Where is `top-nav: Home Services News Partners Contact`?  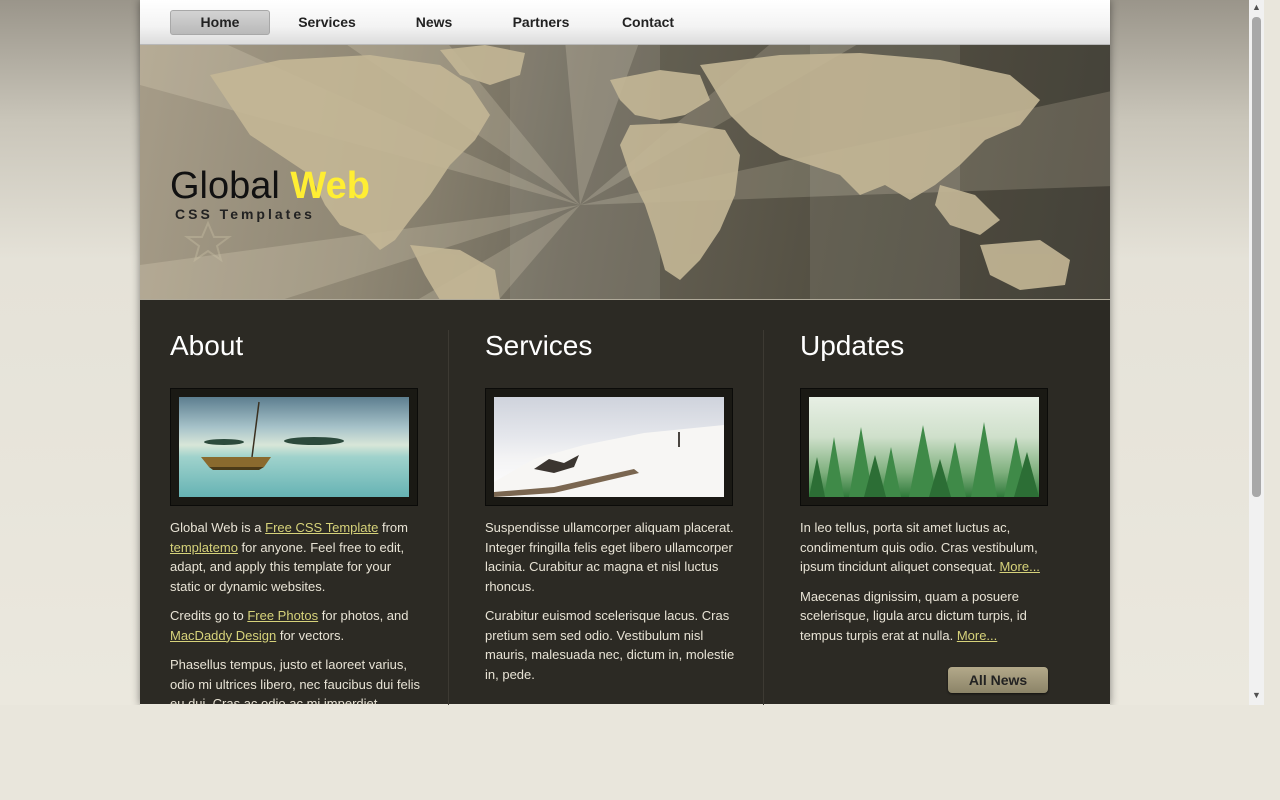 top-nav: Home Services News Partners Contact is located at coordinates (625, 22).